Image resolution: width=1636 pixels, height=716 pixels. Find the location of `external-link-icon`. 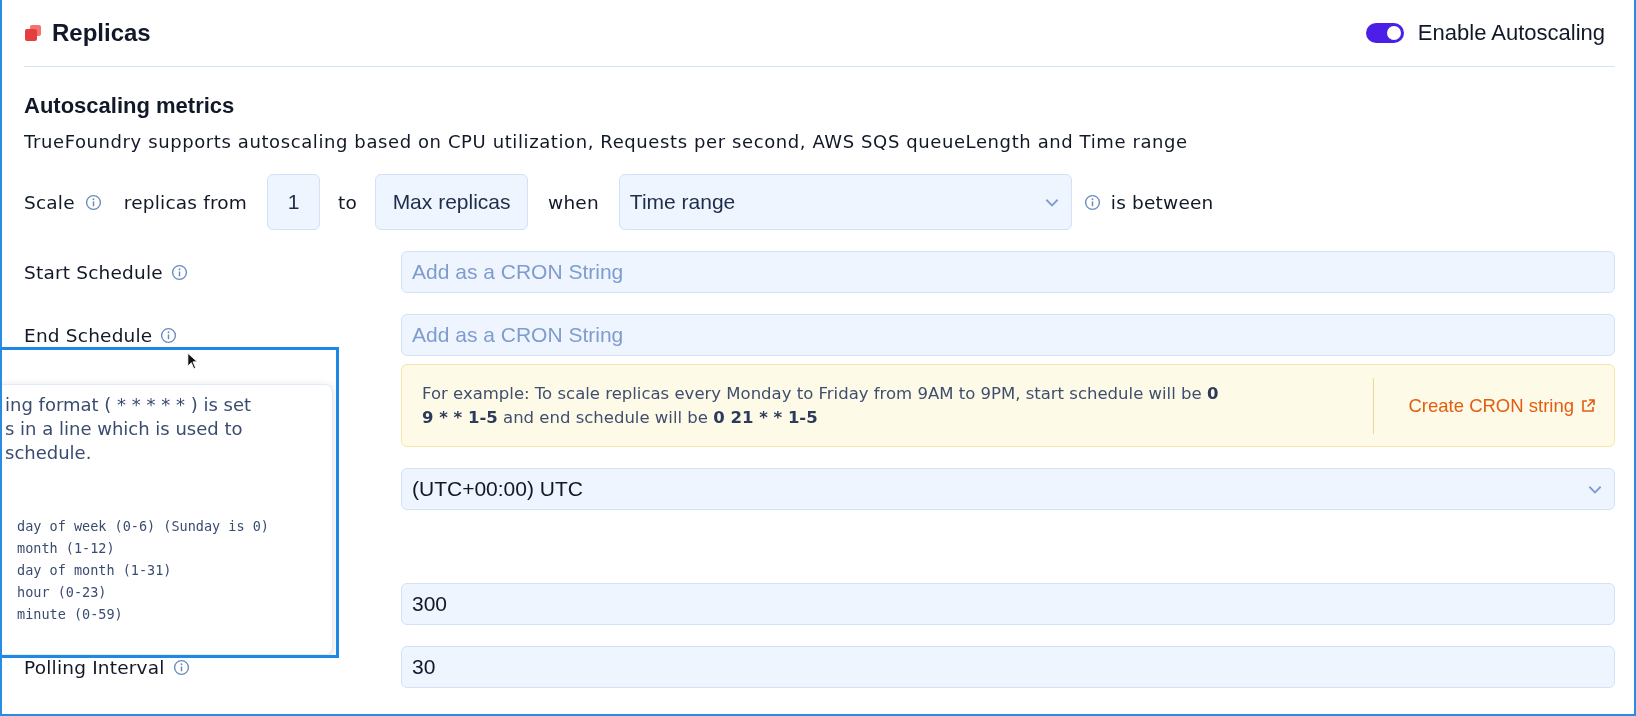

external-link-icon is located at coordinates (1588, 405).